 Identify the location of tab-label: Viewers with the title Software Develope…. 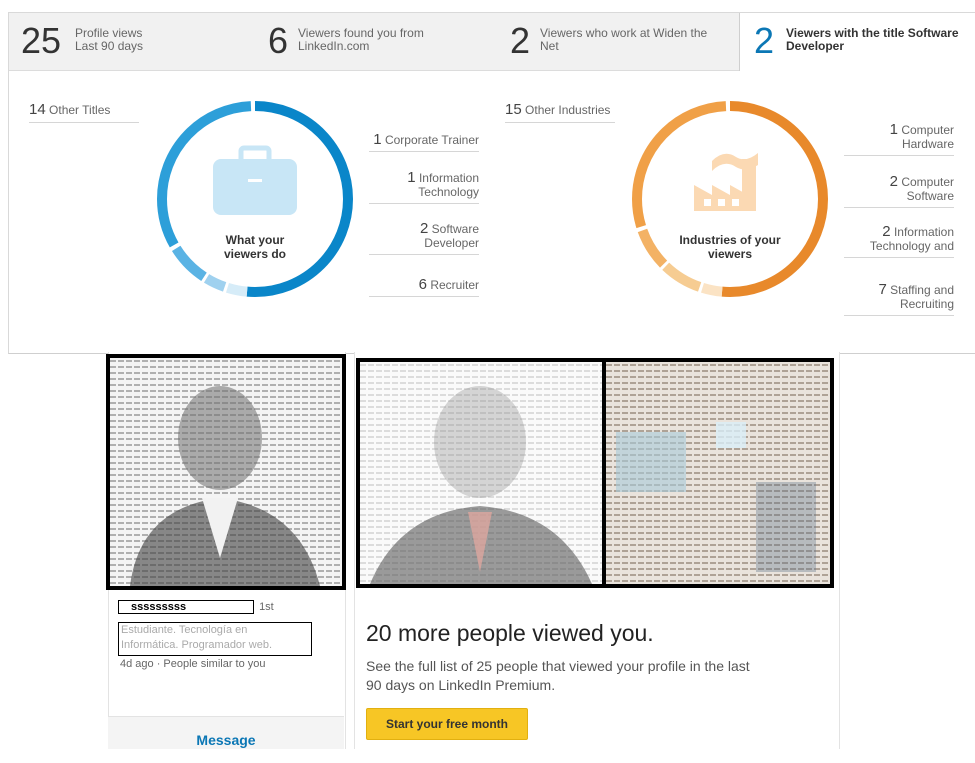
(872, 39).